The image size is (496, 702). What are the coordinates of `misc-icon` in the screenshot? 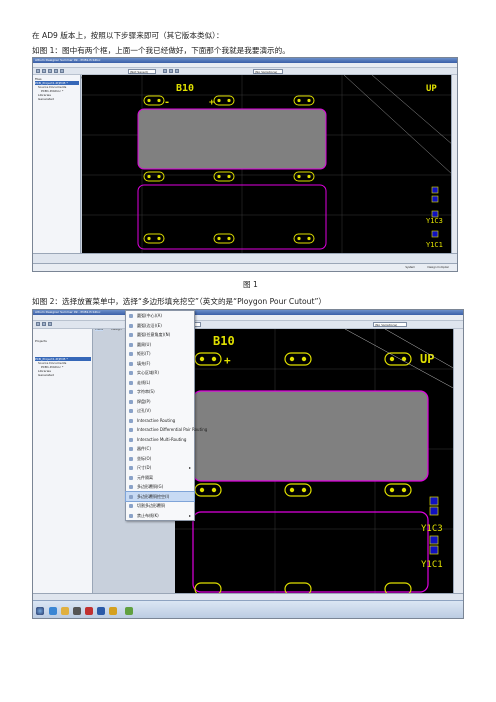 It's located at (129, 611).